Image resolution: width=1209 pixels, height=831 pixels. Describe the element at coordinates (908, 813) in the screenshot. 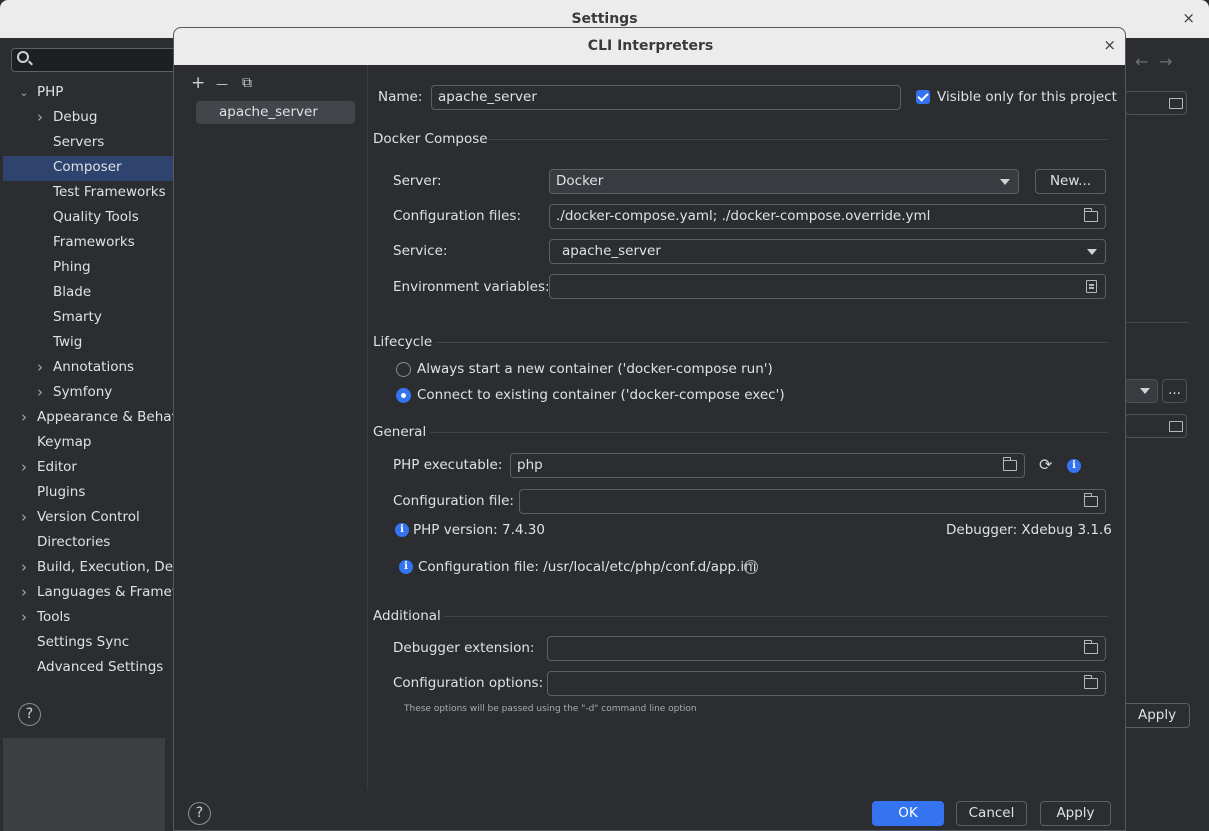

I see `ok-button: OK` at that location.